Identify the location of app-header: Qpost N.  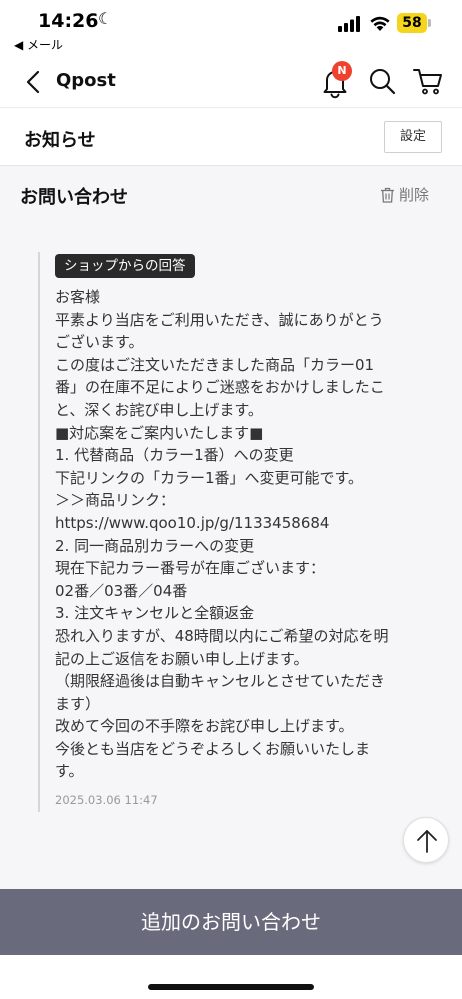
(231, 82).